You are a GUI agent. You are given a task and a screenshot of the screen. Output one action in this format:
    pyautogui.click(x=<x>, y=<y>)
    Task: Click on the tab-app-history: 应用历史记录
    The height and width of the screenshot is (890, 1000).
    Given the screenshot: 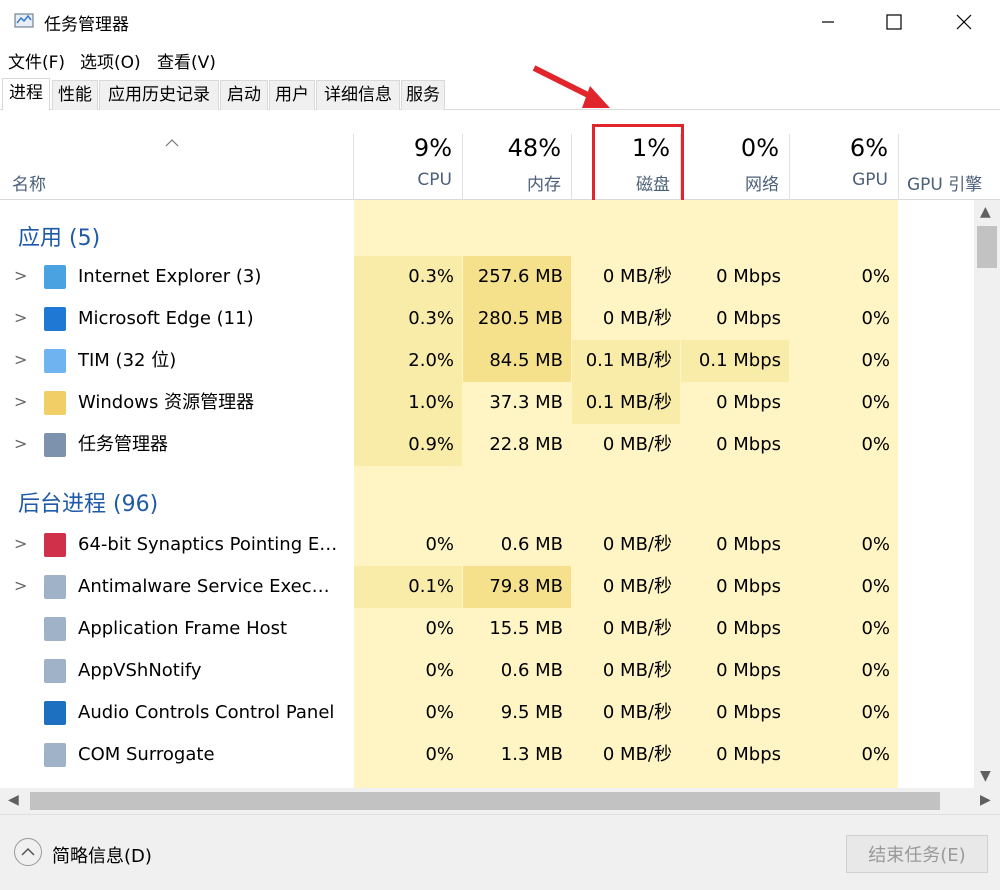 What is the action you would take?
    pyautogui.click(x=159, y=95)
    